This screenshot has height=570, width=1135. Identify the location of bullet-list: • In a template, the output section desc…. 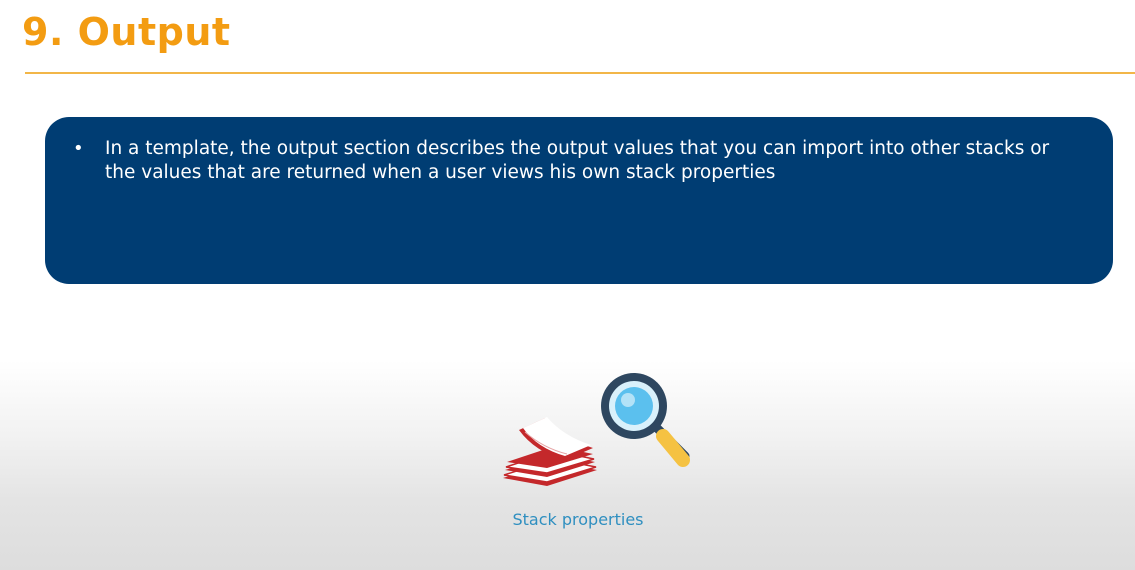
(578, 161).